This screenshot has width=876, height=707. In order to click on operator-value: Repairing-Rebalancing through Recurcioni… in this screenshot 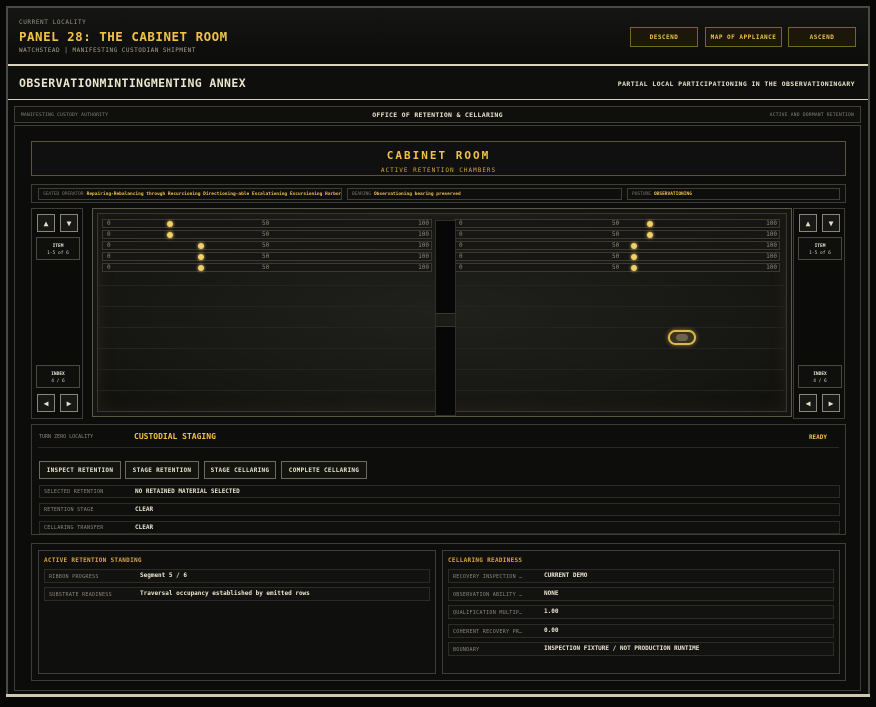, I will do `click(214, 194)`.